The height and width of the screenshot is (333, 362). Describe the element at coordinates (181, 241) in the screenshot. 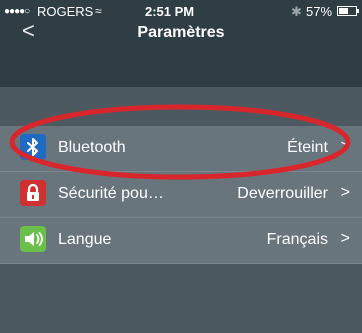

I see `settings-row-language: Langue Français >` at that location.